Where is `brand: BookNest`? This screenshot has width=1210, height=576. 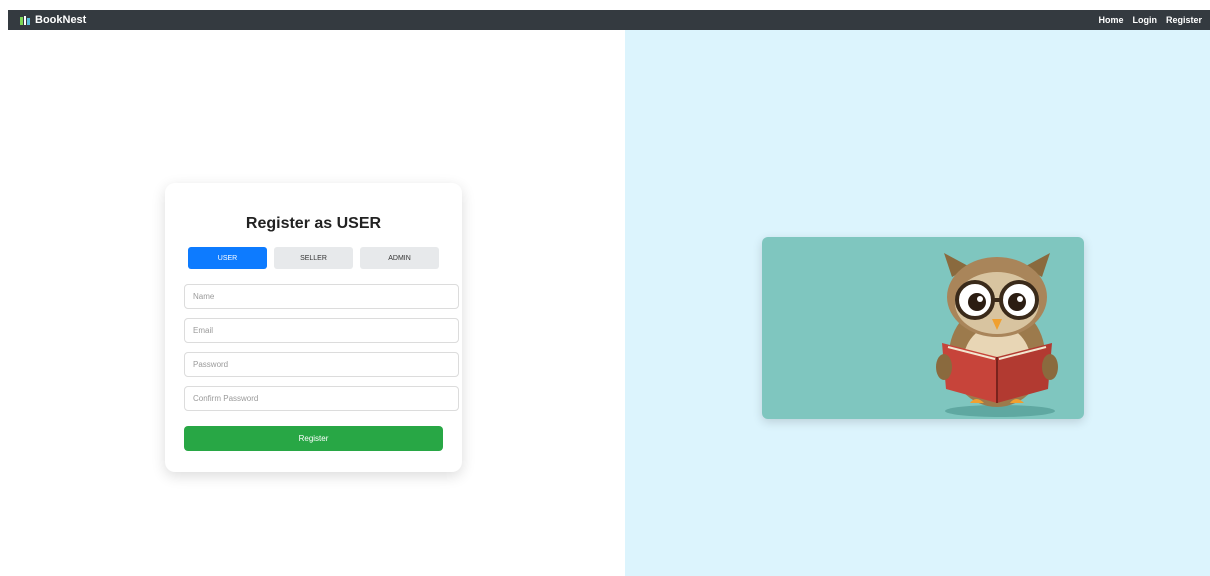 brand: BookNest is located at coordinates (53, 20).